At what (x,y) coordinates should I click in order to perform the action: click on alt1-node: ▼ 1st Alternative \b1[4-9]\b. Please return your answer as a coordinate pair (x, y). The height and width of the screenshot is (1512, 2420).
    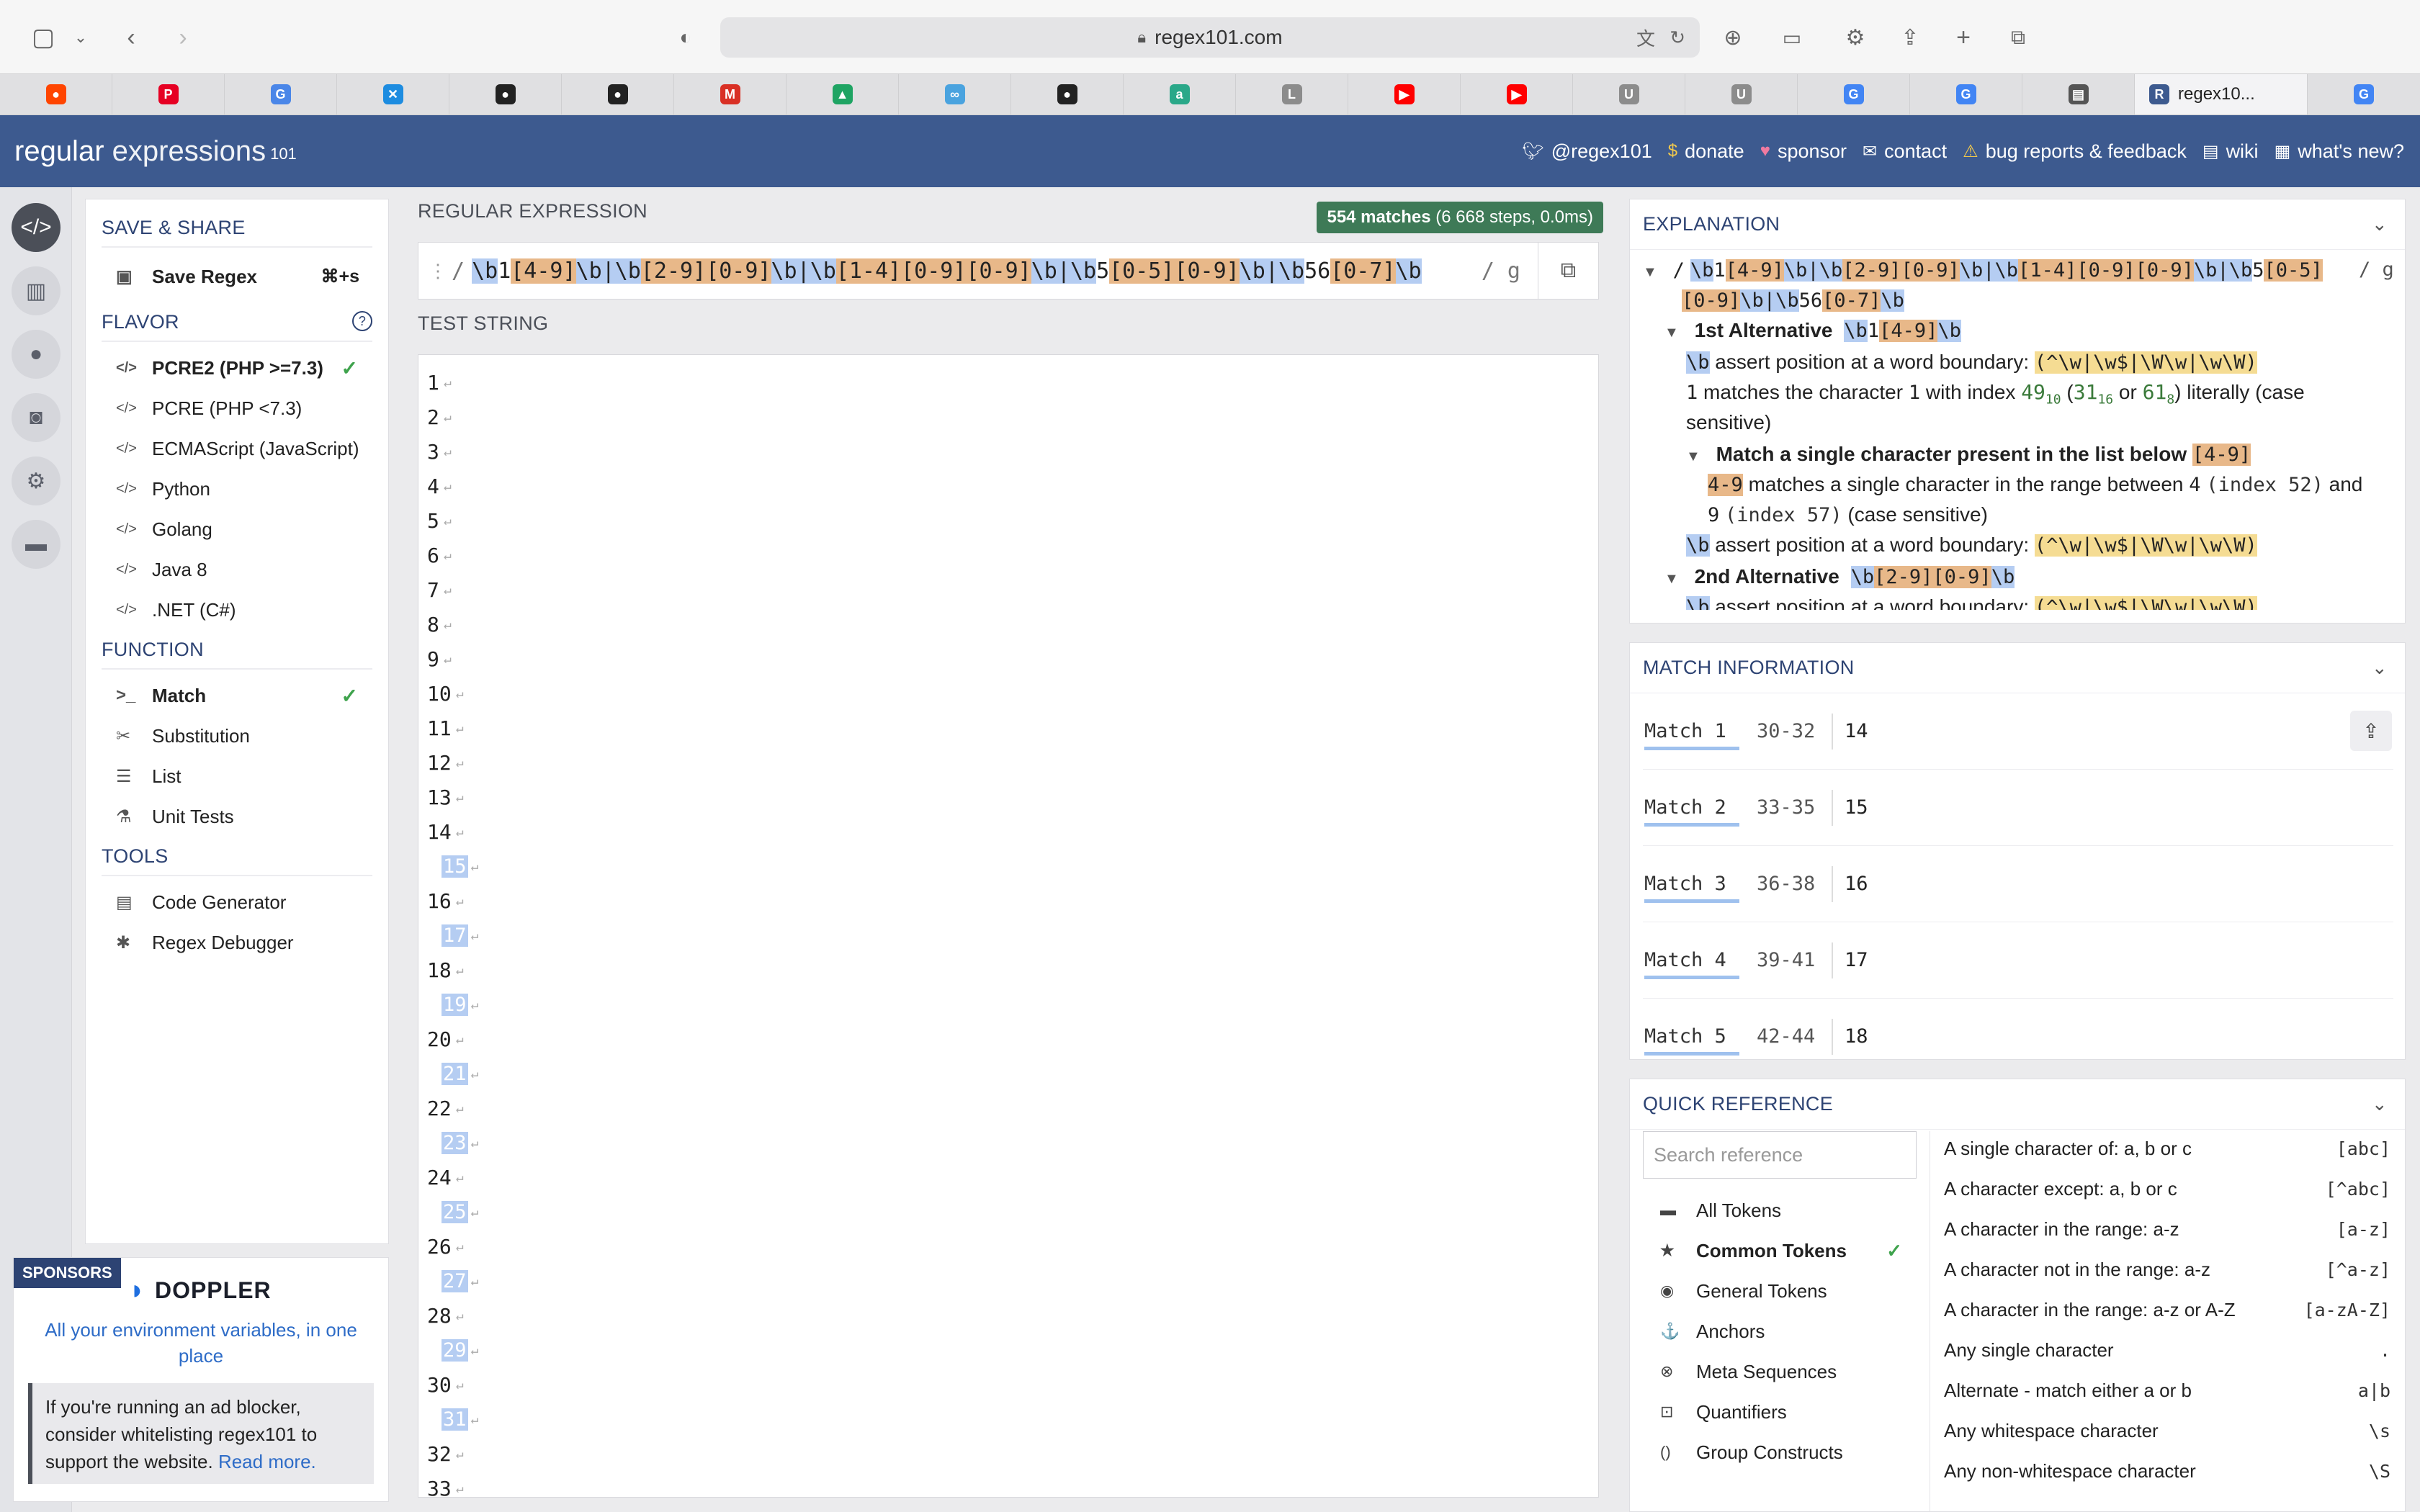
    Looking at the image, I should click on (1812, 331).